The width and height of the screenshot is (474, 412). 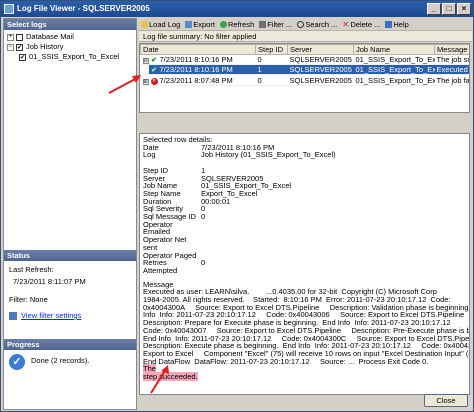 I want to click on column-header-step-id: Step ID, so click(x=271, y=49).